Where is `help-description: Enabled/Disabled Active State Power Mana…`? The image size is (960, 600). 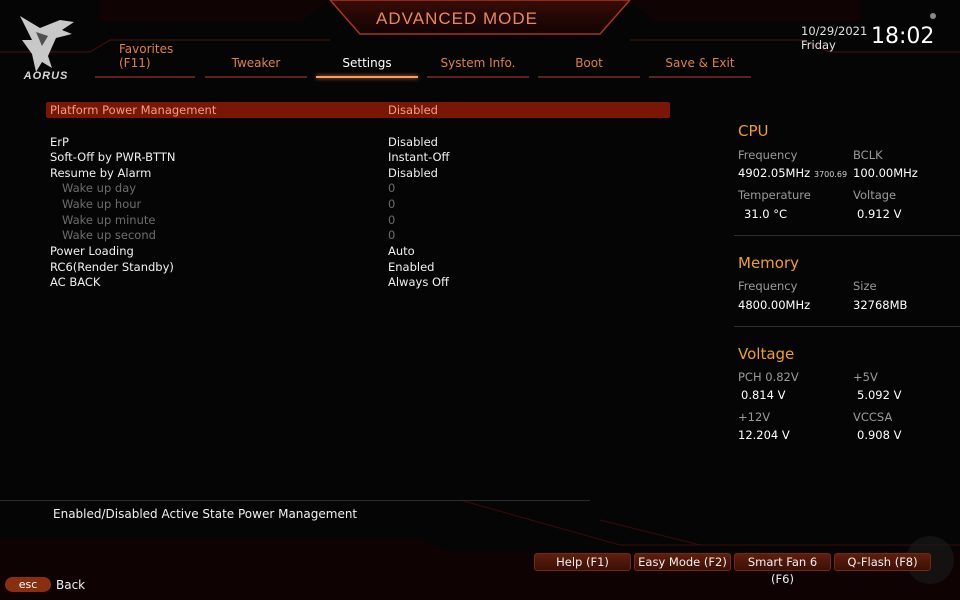
help-description: Enabled/Disabled Active State Power Mana… is located at coordinates (205, 514).